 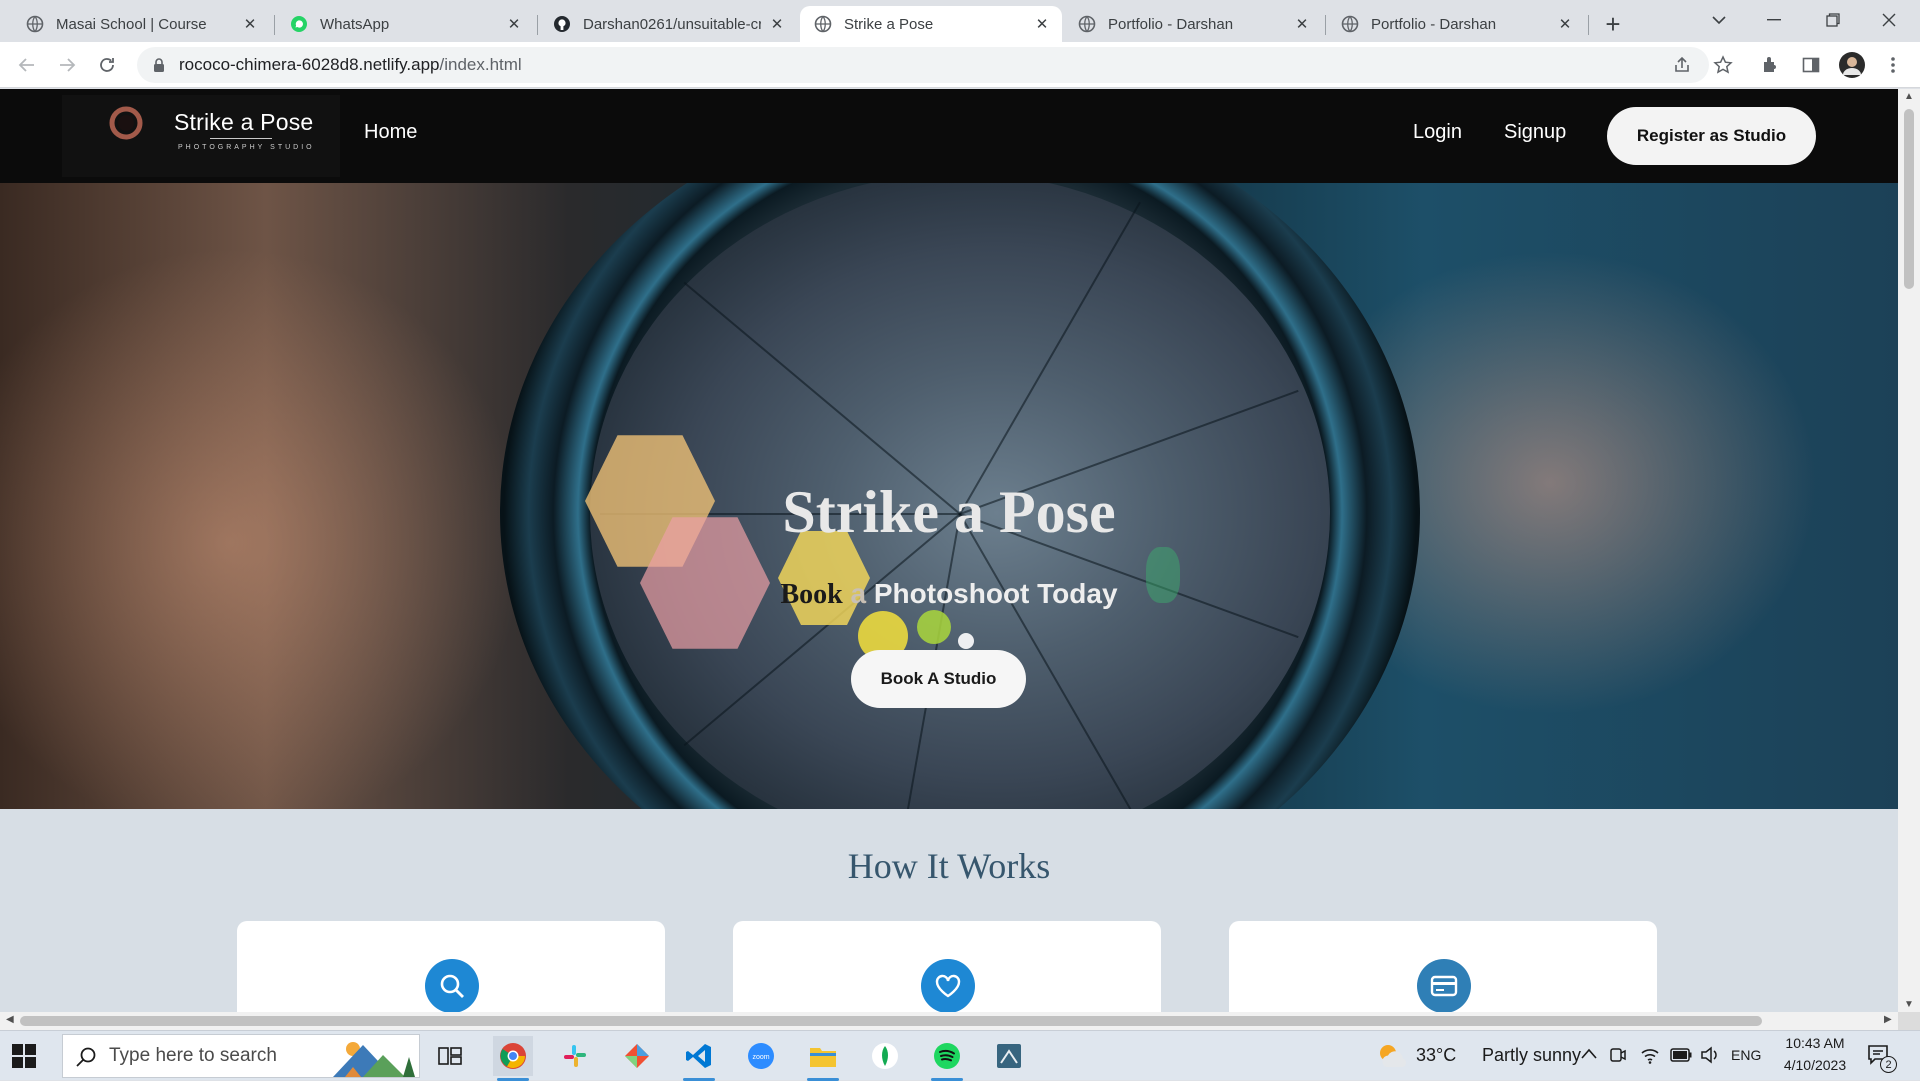 What do you see at coordinates (244, 122) in the screenshot?
I see `brand-name: Strike a Pose` at bounding box center [244, 122].